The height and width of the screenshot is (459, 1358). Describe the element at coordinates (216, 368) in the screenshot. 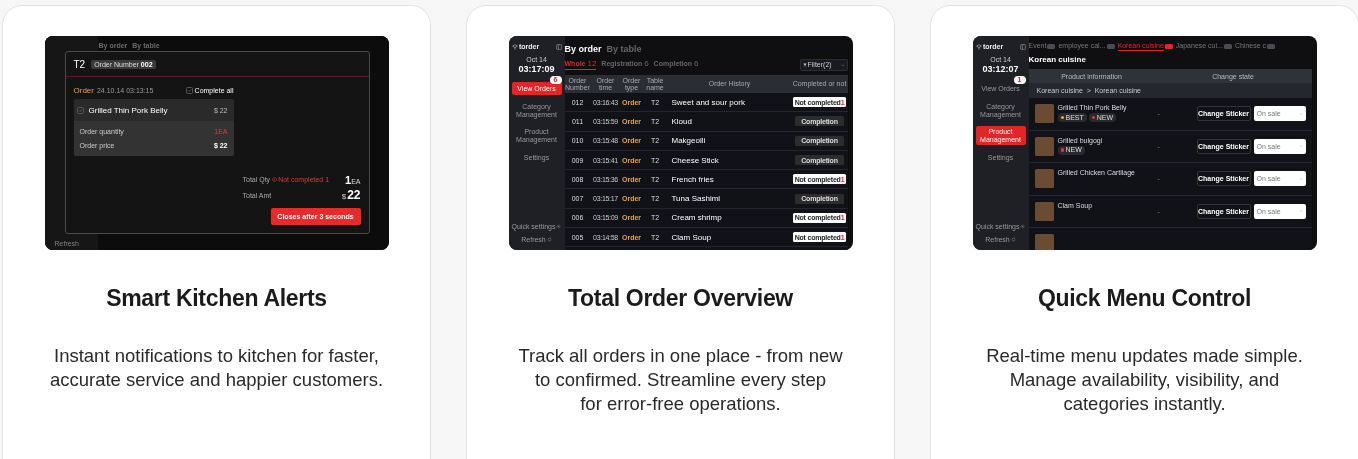

I see `card-description: Instant notifications to kitchen for faster, accurate service and happier customers.` at that location.